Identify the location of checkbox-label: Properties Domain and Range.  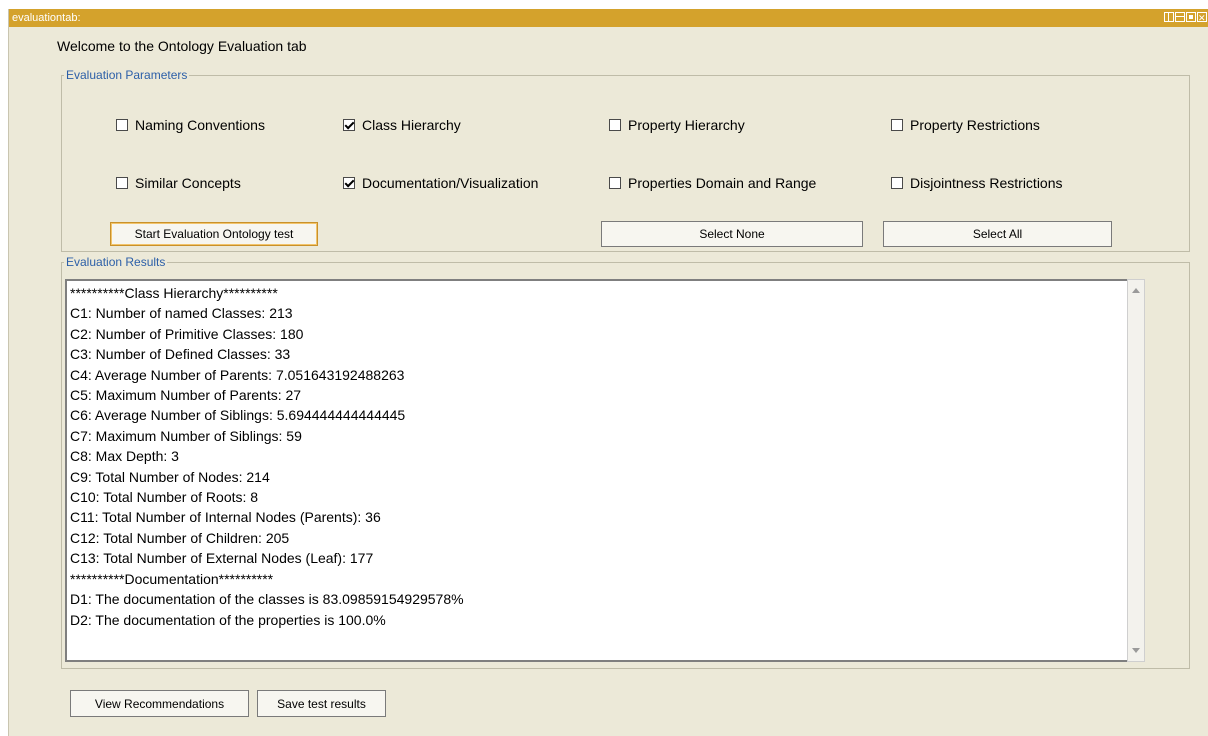
(722, 183).